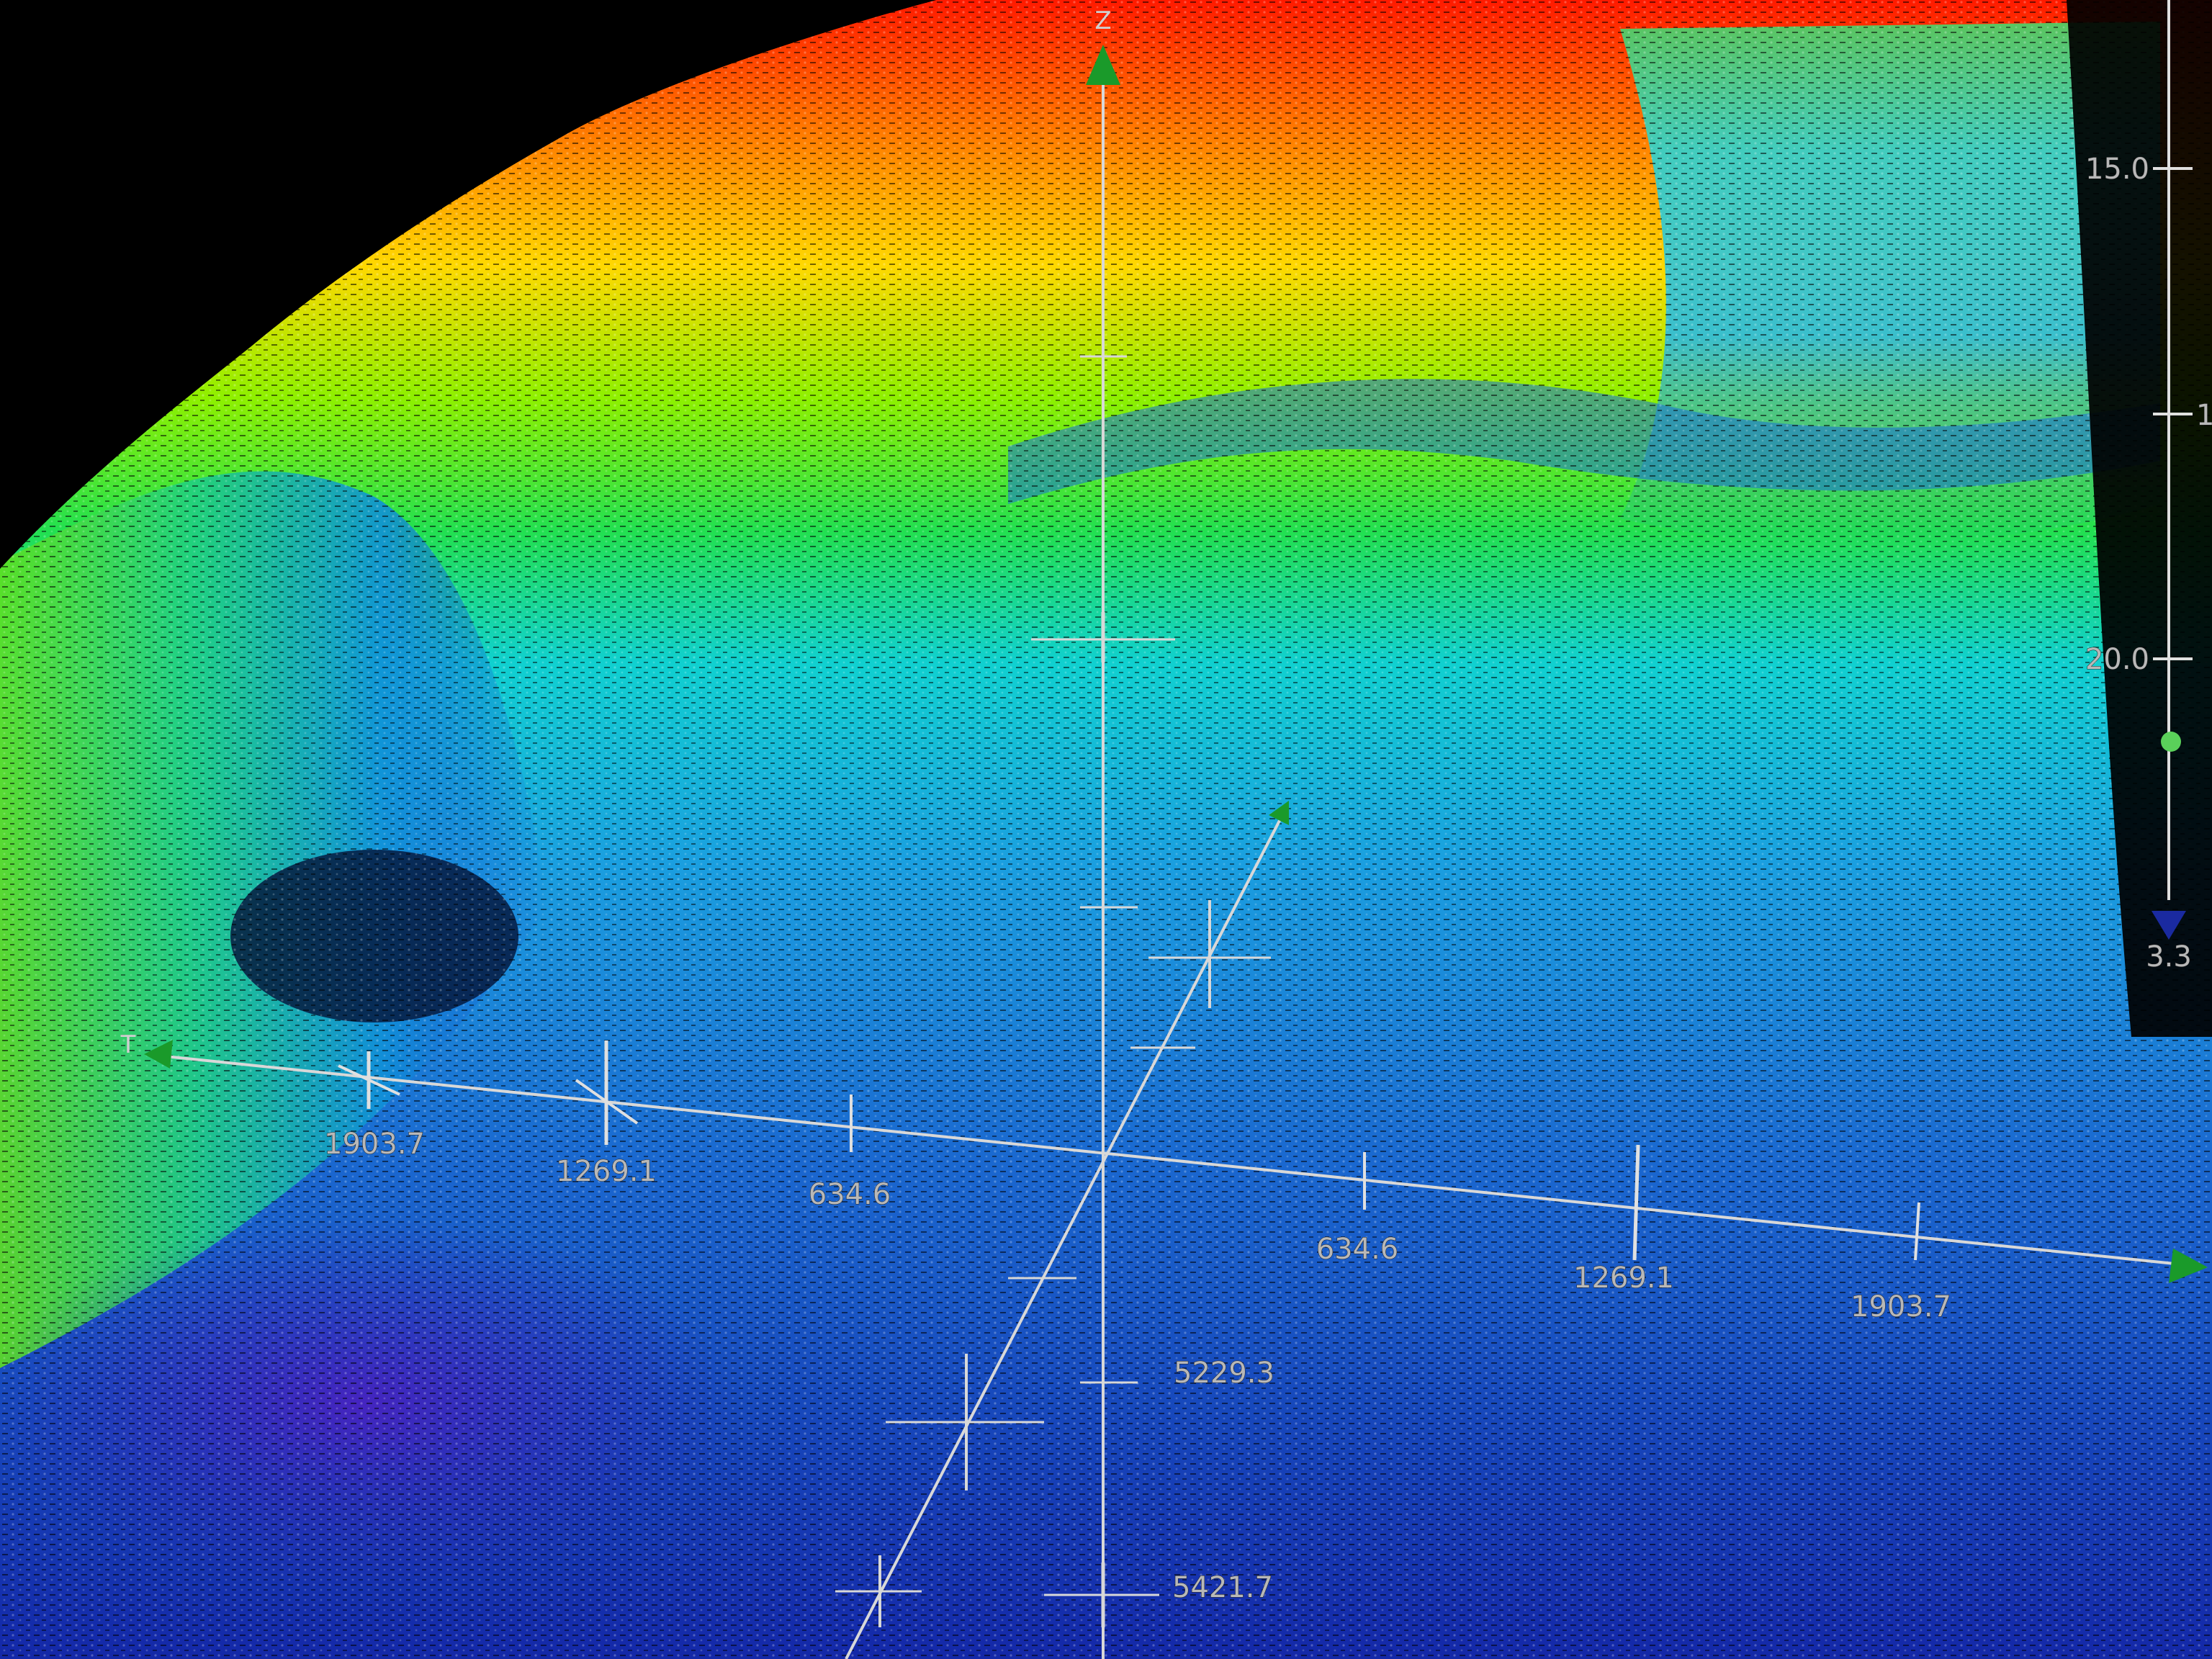 The image size is (2212, 1659). I want to click on z-axis-label: Z, so click(1102, 20).